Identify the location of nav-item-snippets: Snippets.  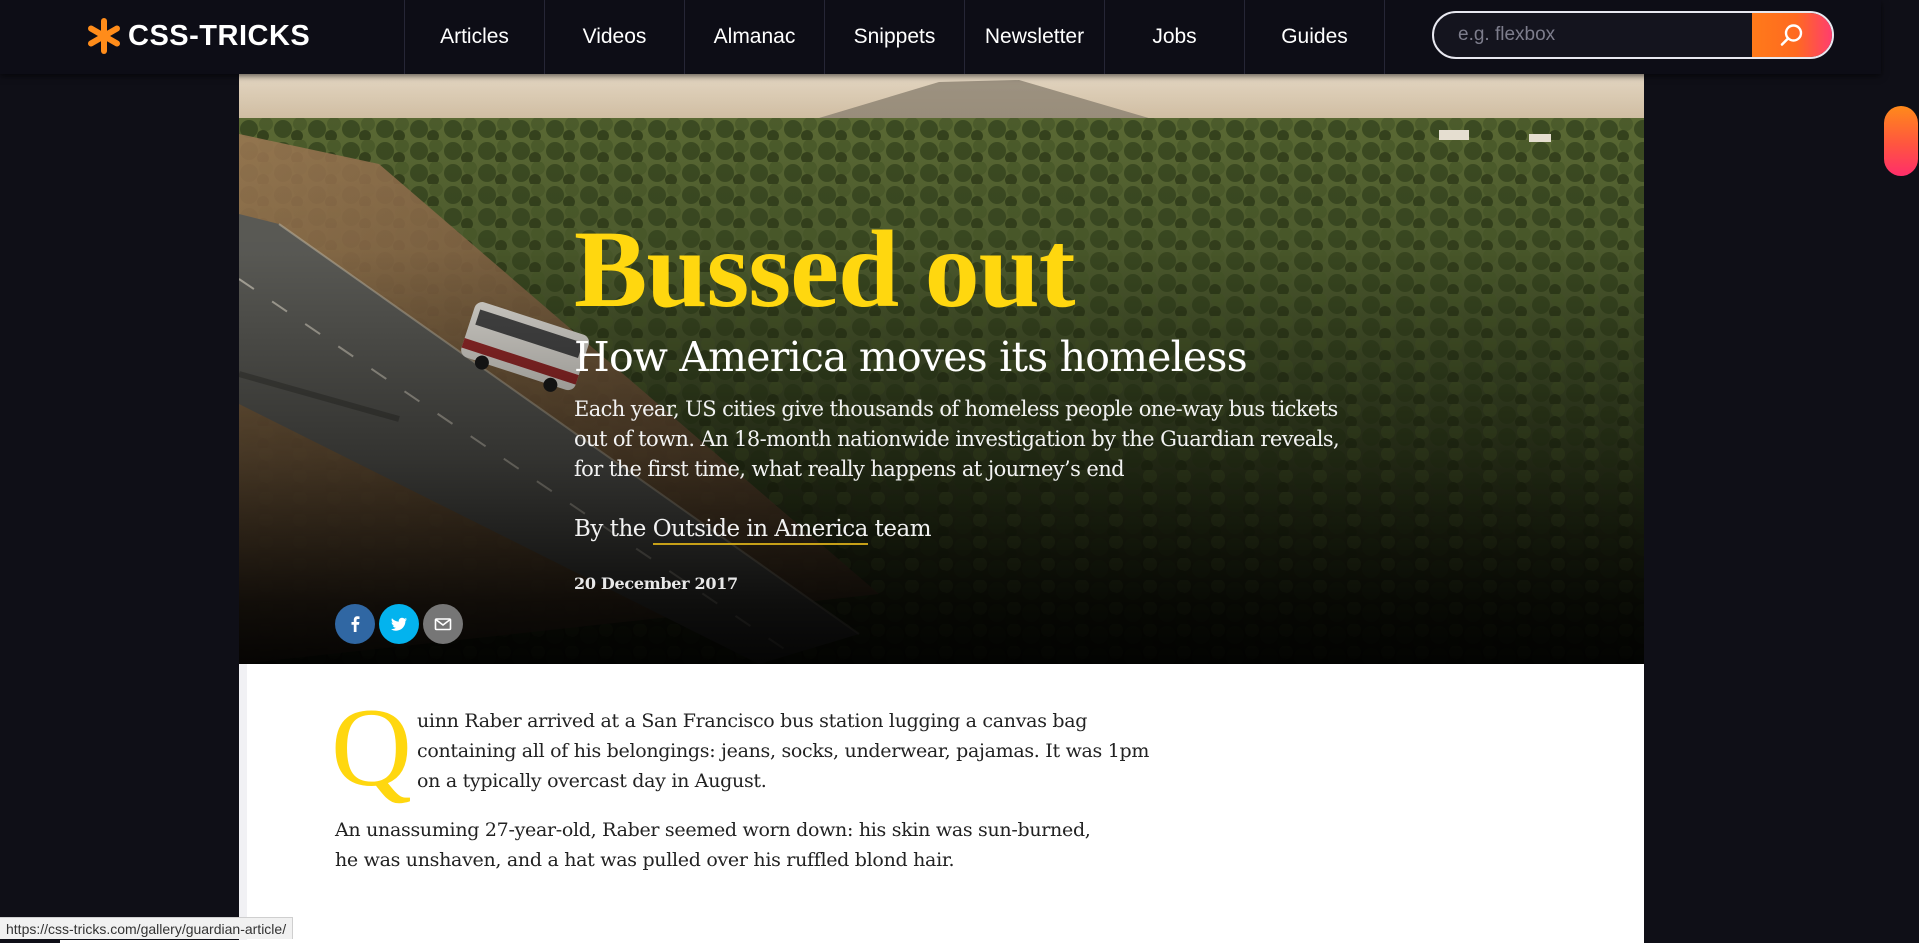
(895, 37).